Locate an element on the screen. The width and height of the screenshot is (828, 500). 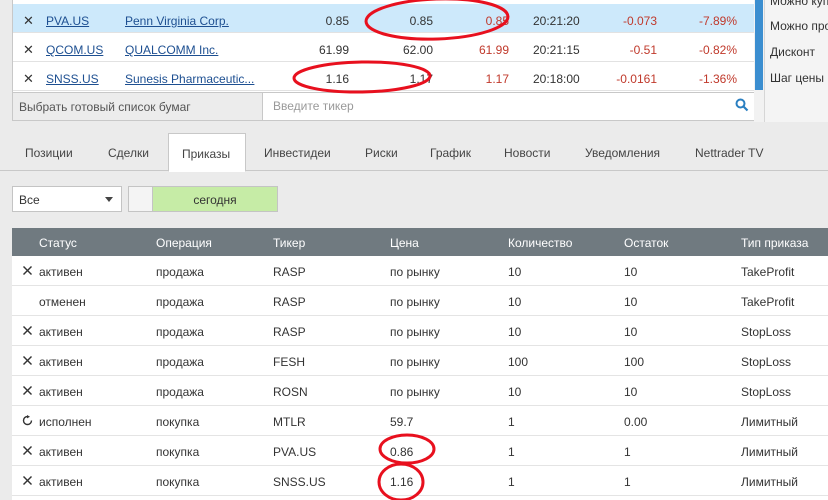
order-remaining: 1 is located at coordinates (627, 452).